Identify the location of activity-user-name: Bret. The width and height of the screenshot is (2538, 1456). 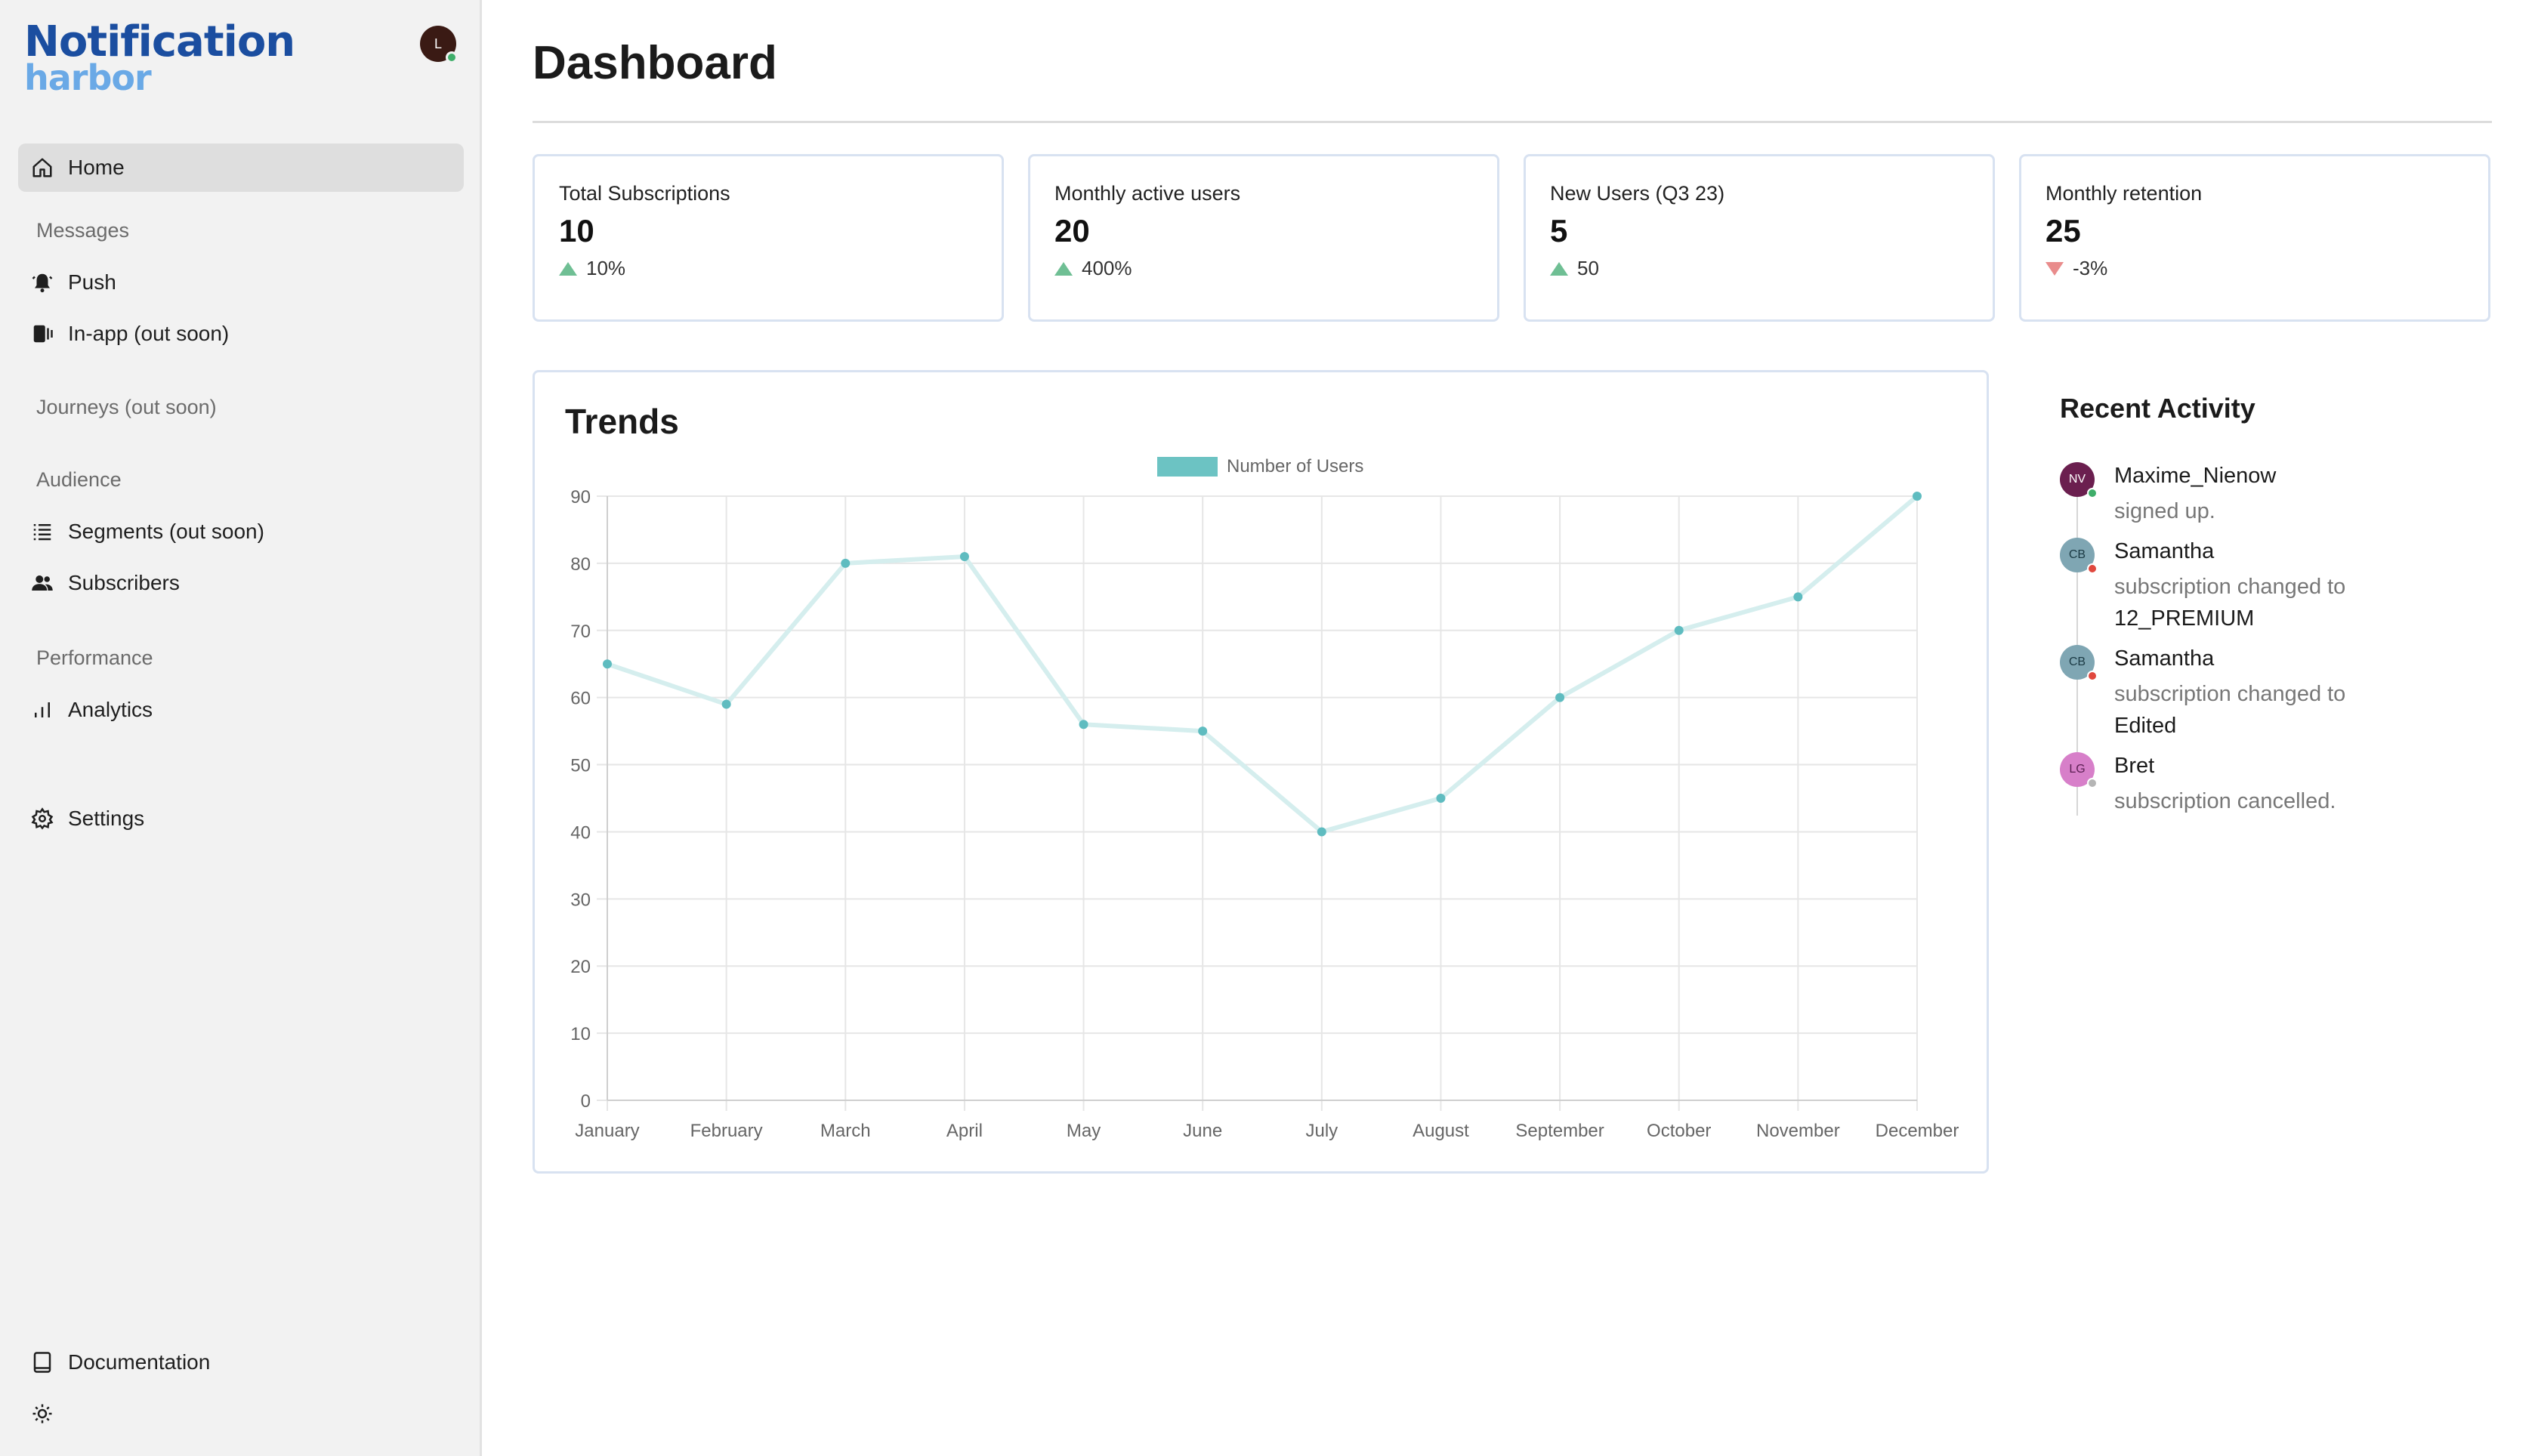
(2134, 766).